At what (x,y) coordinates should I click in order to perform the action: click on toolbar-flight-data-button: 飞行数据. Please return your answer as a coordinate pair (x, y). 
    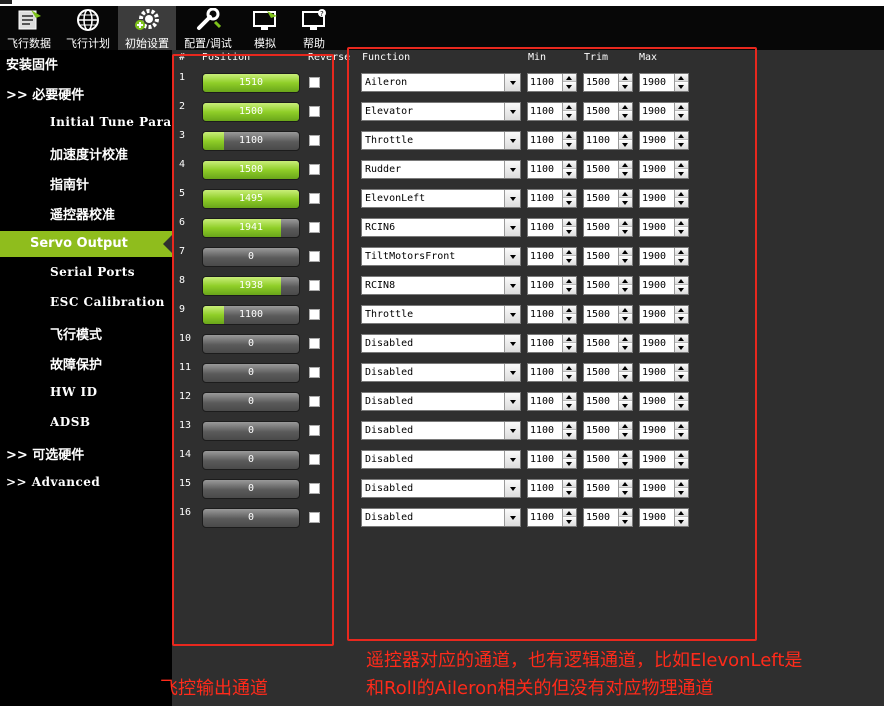
    Looking at the image, I should click on (29, 28).